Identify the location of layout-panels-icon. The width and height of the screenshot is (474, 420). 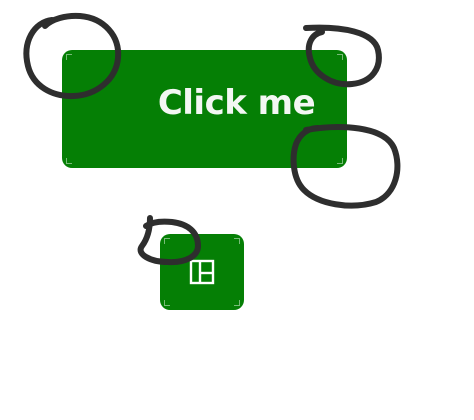
(202, 272).